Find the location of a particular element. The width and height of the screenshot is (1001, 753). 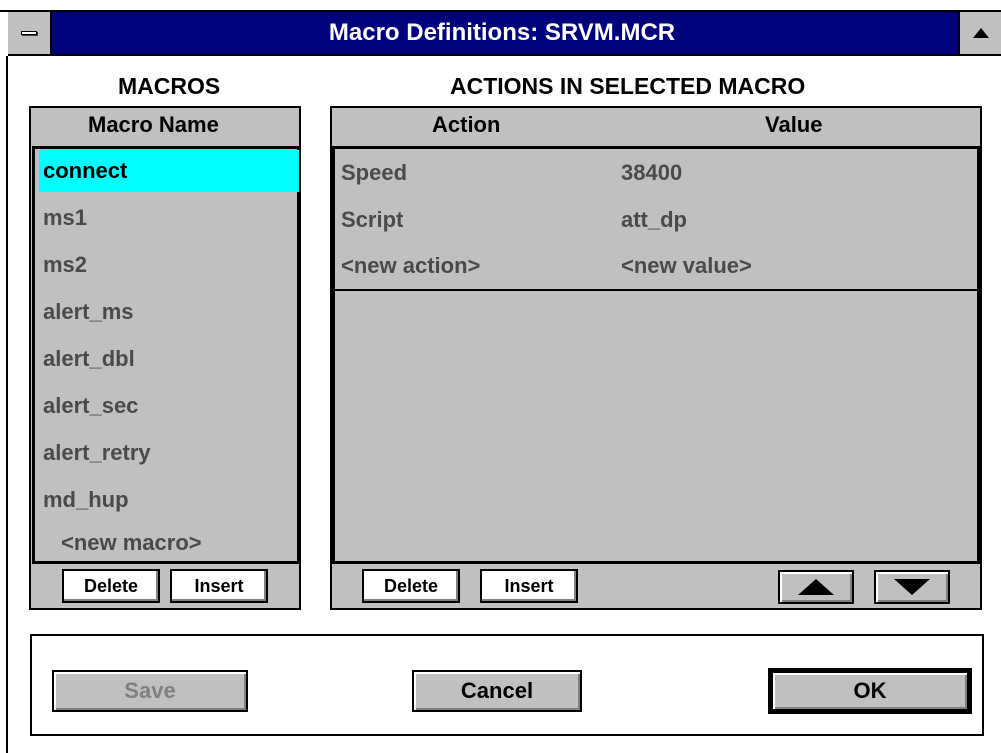

arrow-down-icon is located at coordinates (912, 587).